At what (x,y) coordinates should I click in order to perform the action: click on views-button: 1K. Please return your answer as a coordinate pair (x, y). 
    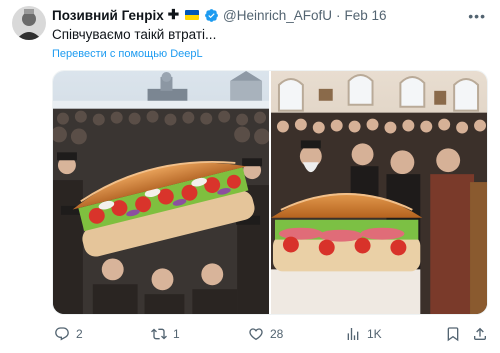
    Looking at the image, I should click on (363, 334).